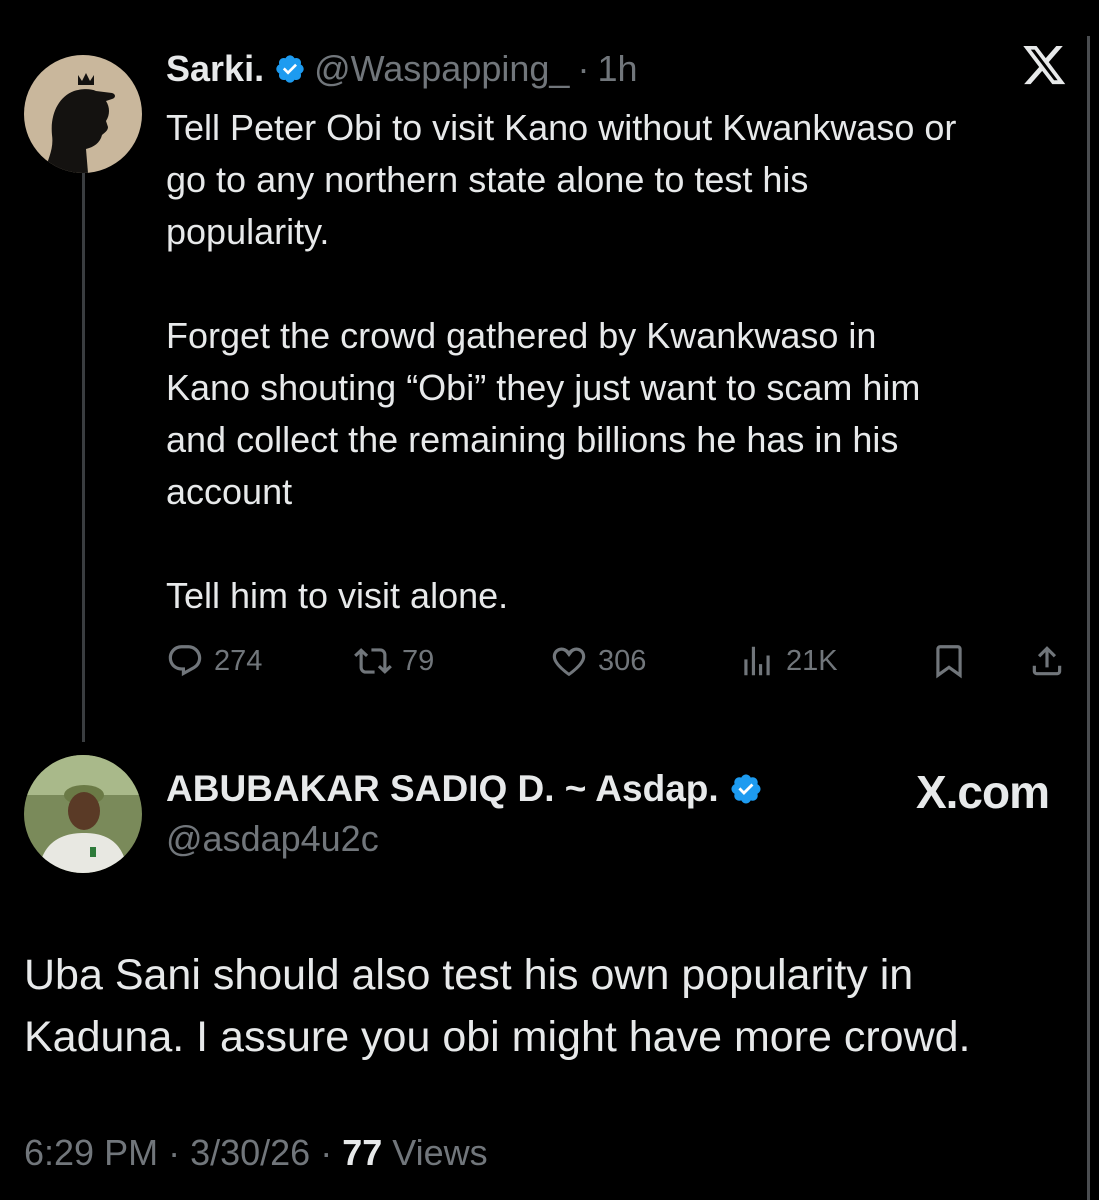 The image size is (1099, 1200). What do you see at coordinates (337, 595) in the screenshot?
I see `tweet-paragraph-3: Tell him to visit alone.` at bounding box center [337, 595].